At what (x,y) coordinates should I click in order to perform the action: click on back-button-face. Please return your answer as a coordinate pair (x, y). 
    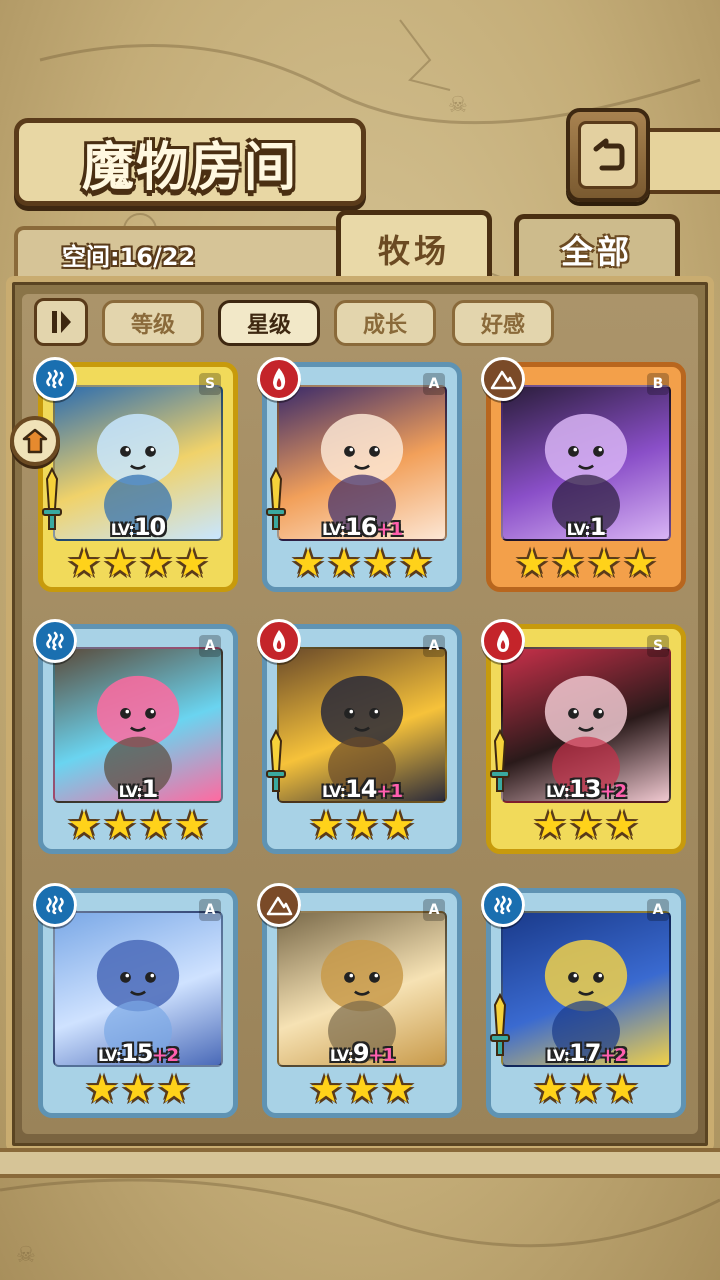
    Looking at the image, I should click on (608, 155).